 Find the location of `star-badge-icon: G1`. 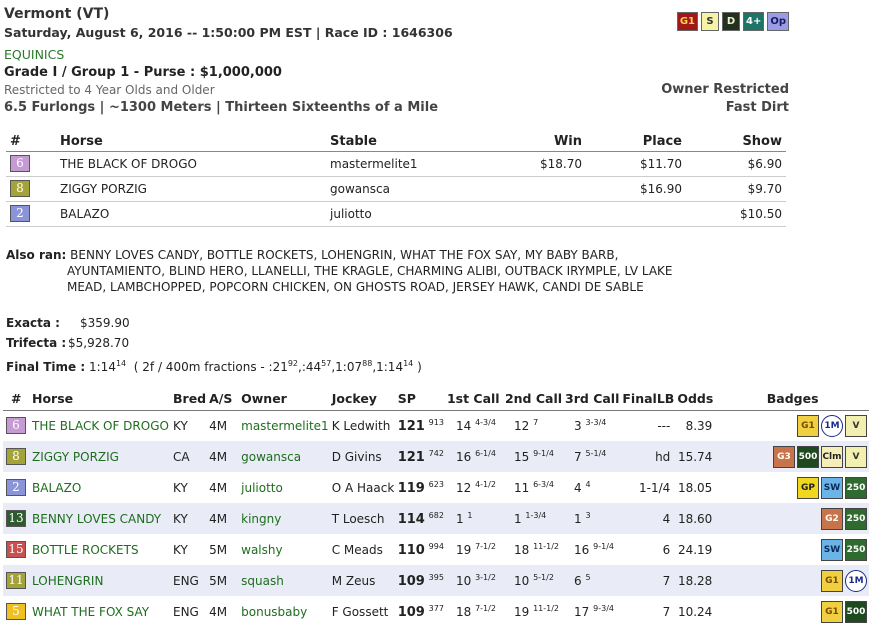

star-badge-icon: G1 is located at coordinates (832, 611).